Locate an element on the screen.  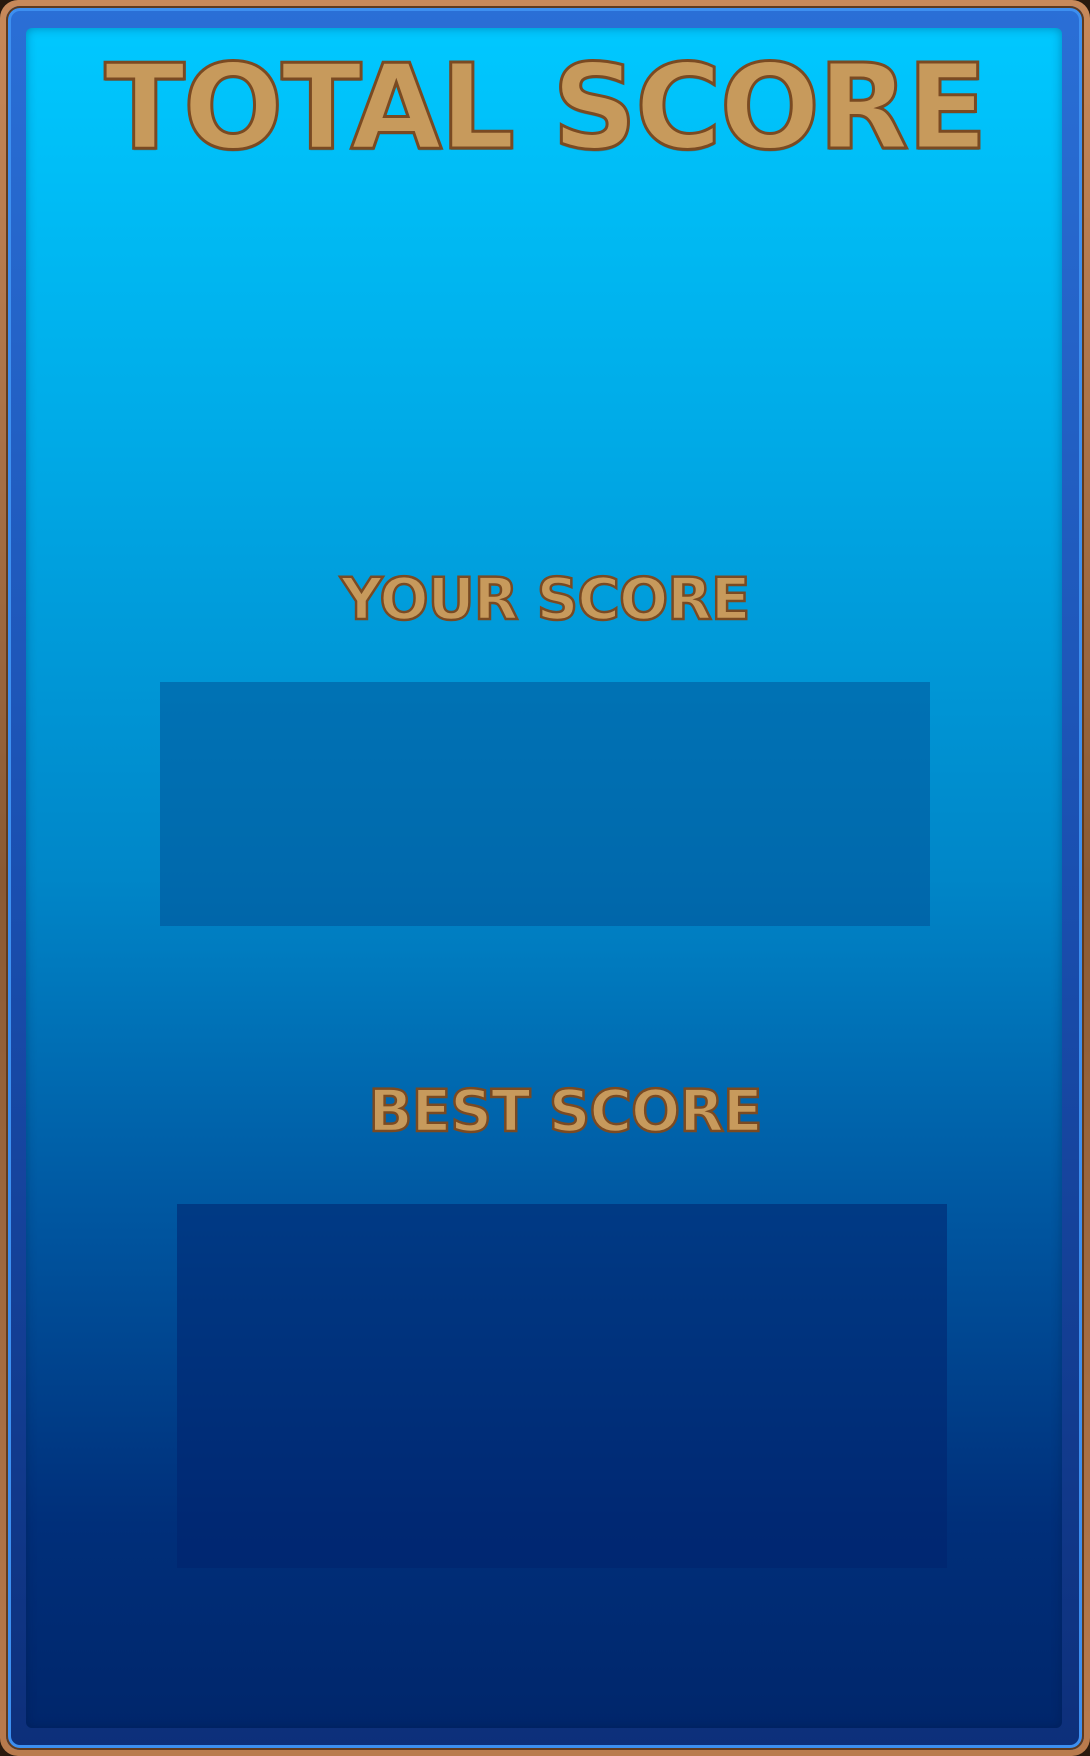
page-title: TOTAL SCORE is located at coordinates (546, 107).